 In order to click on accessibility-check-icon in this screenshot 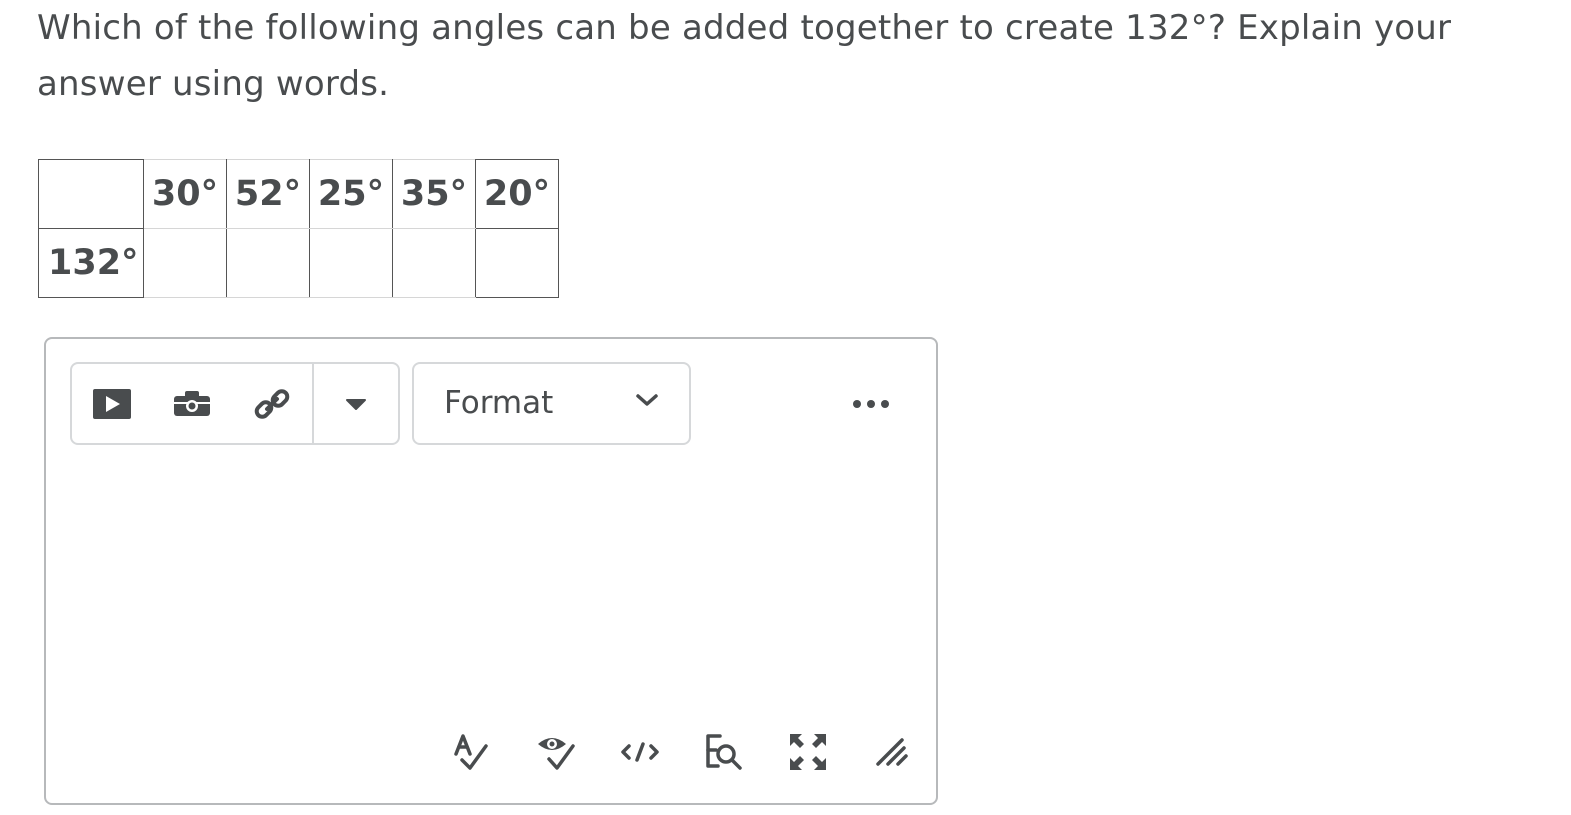, I will do `click(556, 754)`.